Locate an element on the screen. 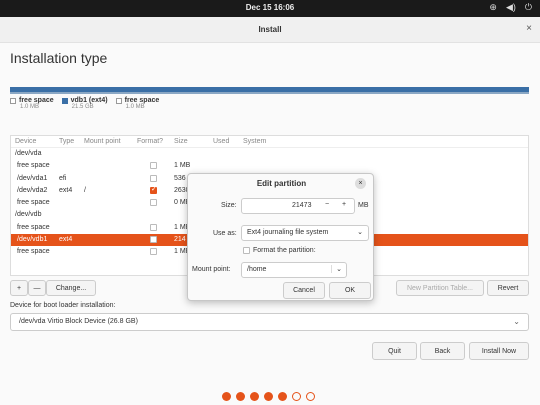 The height and width of the screenshot is (405, 540). cell-device: /dev/vdb1 is located at coordinates (32, 240).